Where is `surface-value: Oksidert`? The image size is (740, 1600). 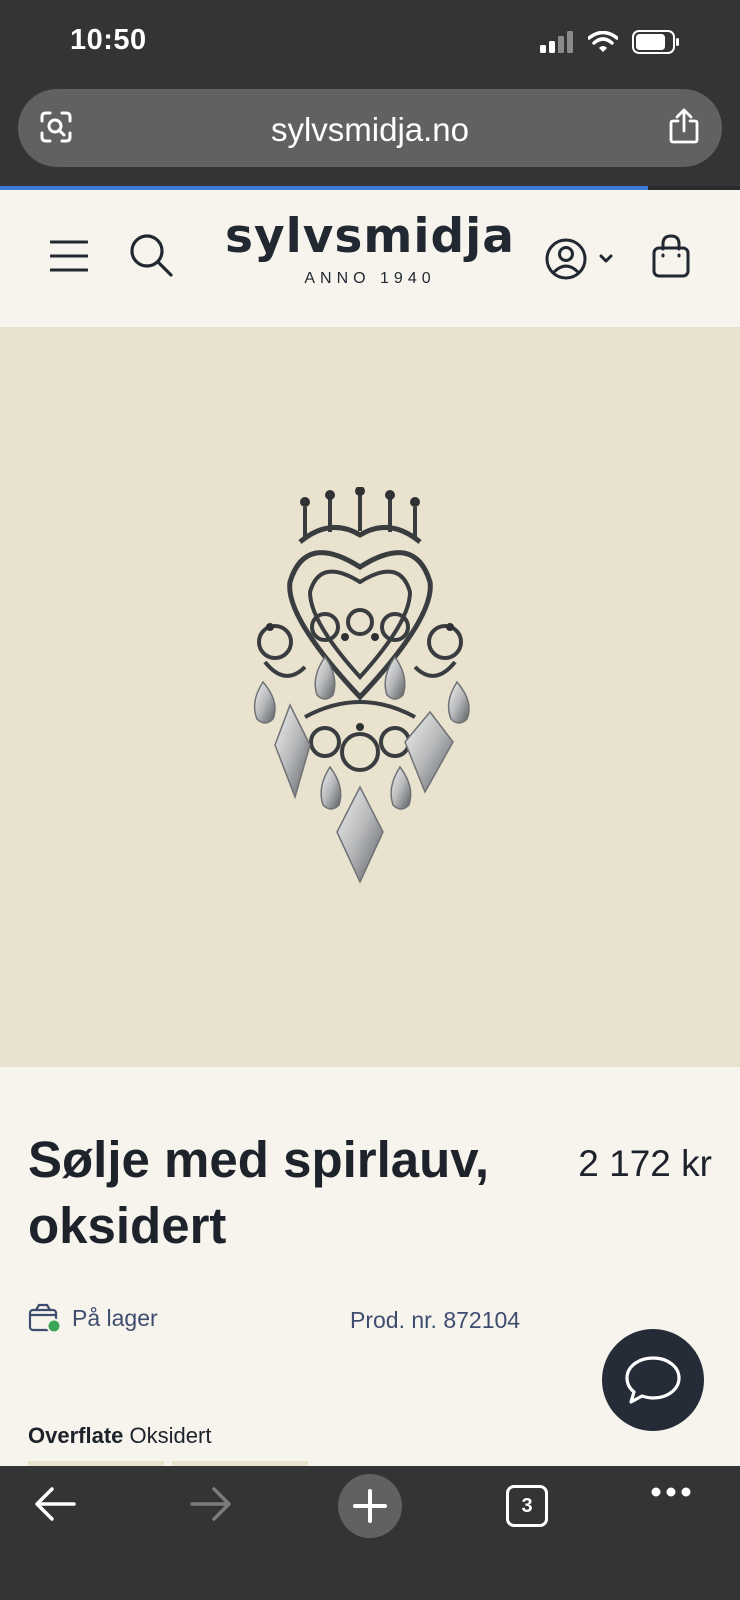
surface-value: Oksidert is located at coordinates (170, 1435).